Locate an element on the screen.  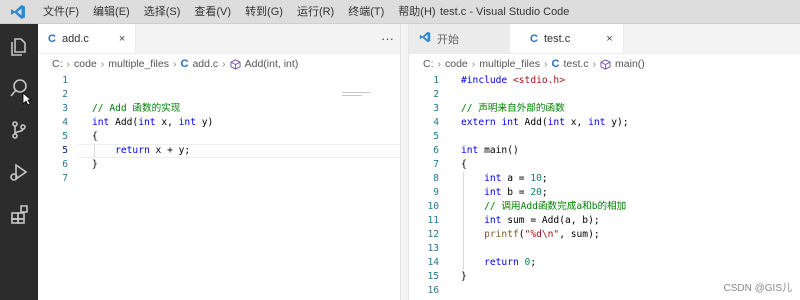
breadcrumb-item: main() is located at coordinates (630, 64).